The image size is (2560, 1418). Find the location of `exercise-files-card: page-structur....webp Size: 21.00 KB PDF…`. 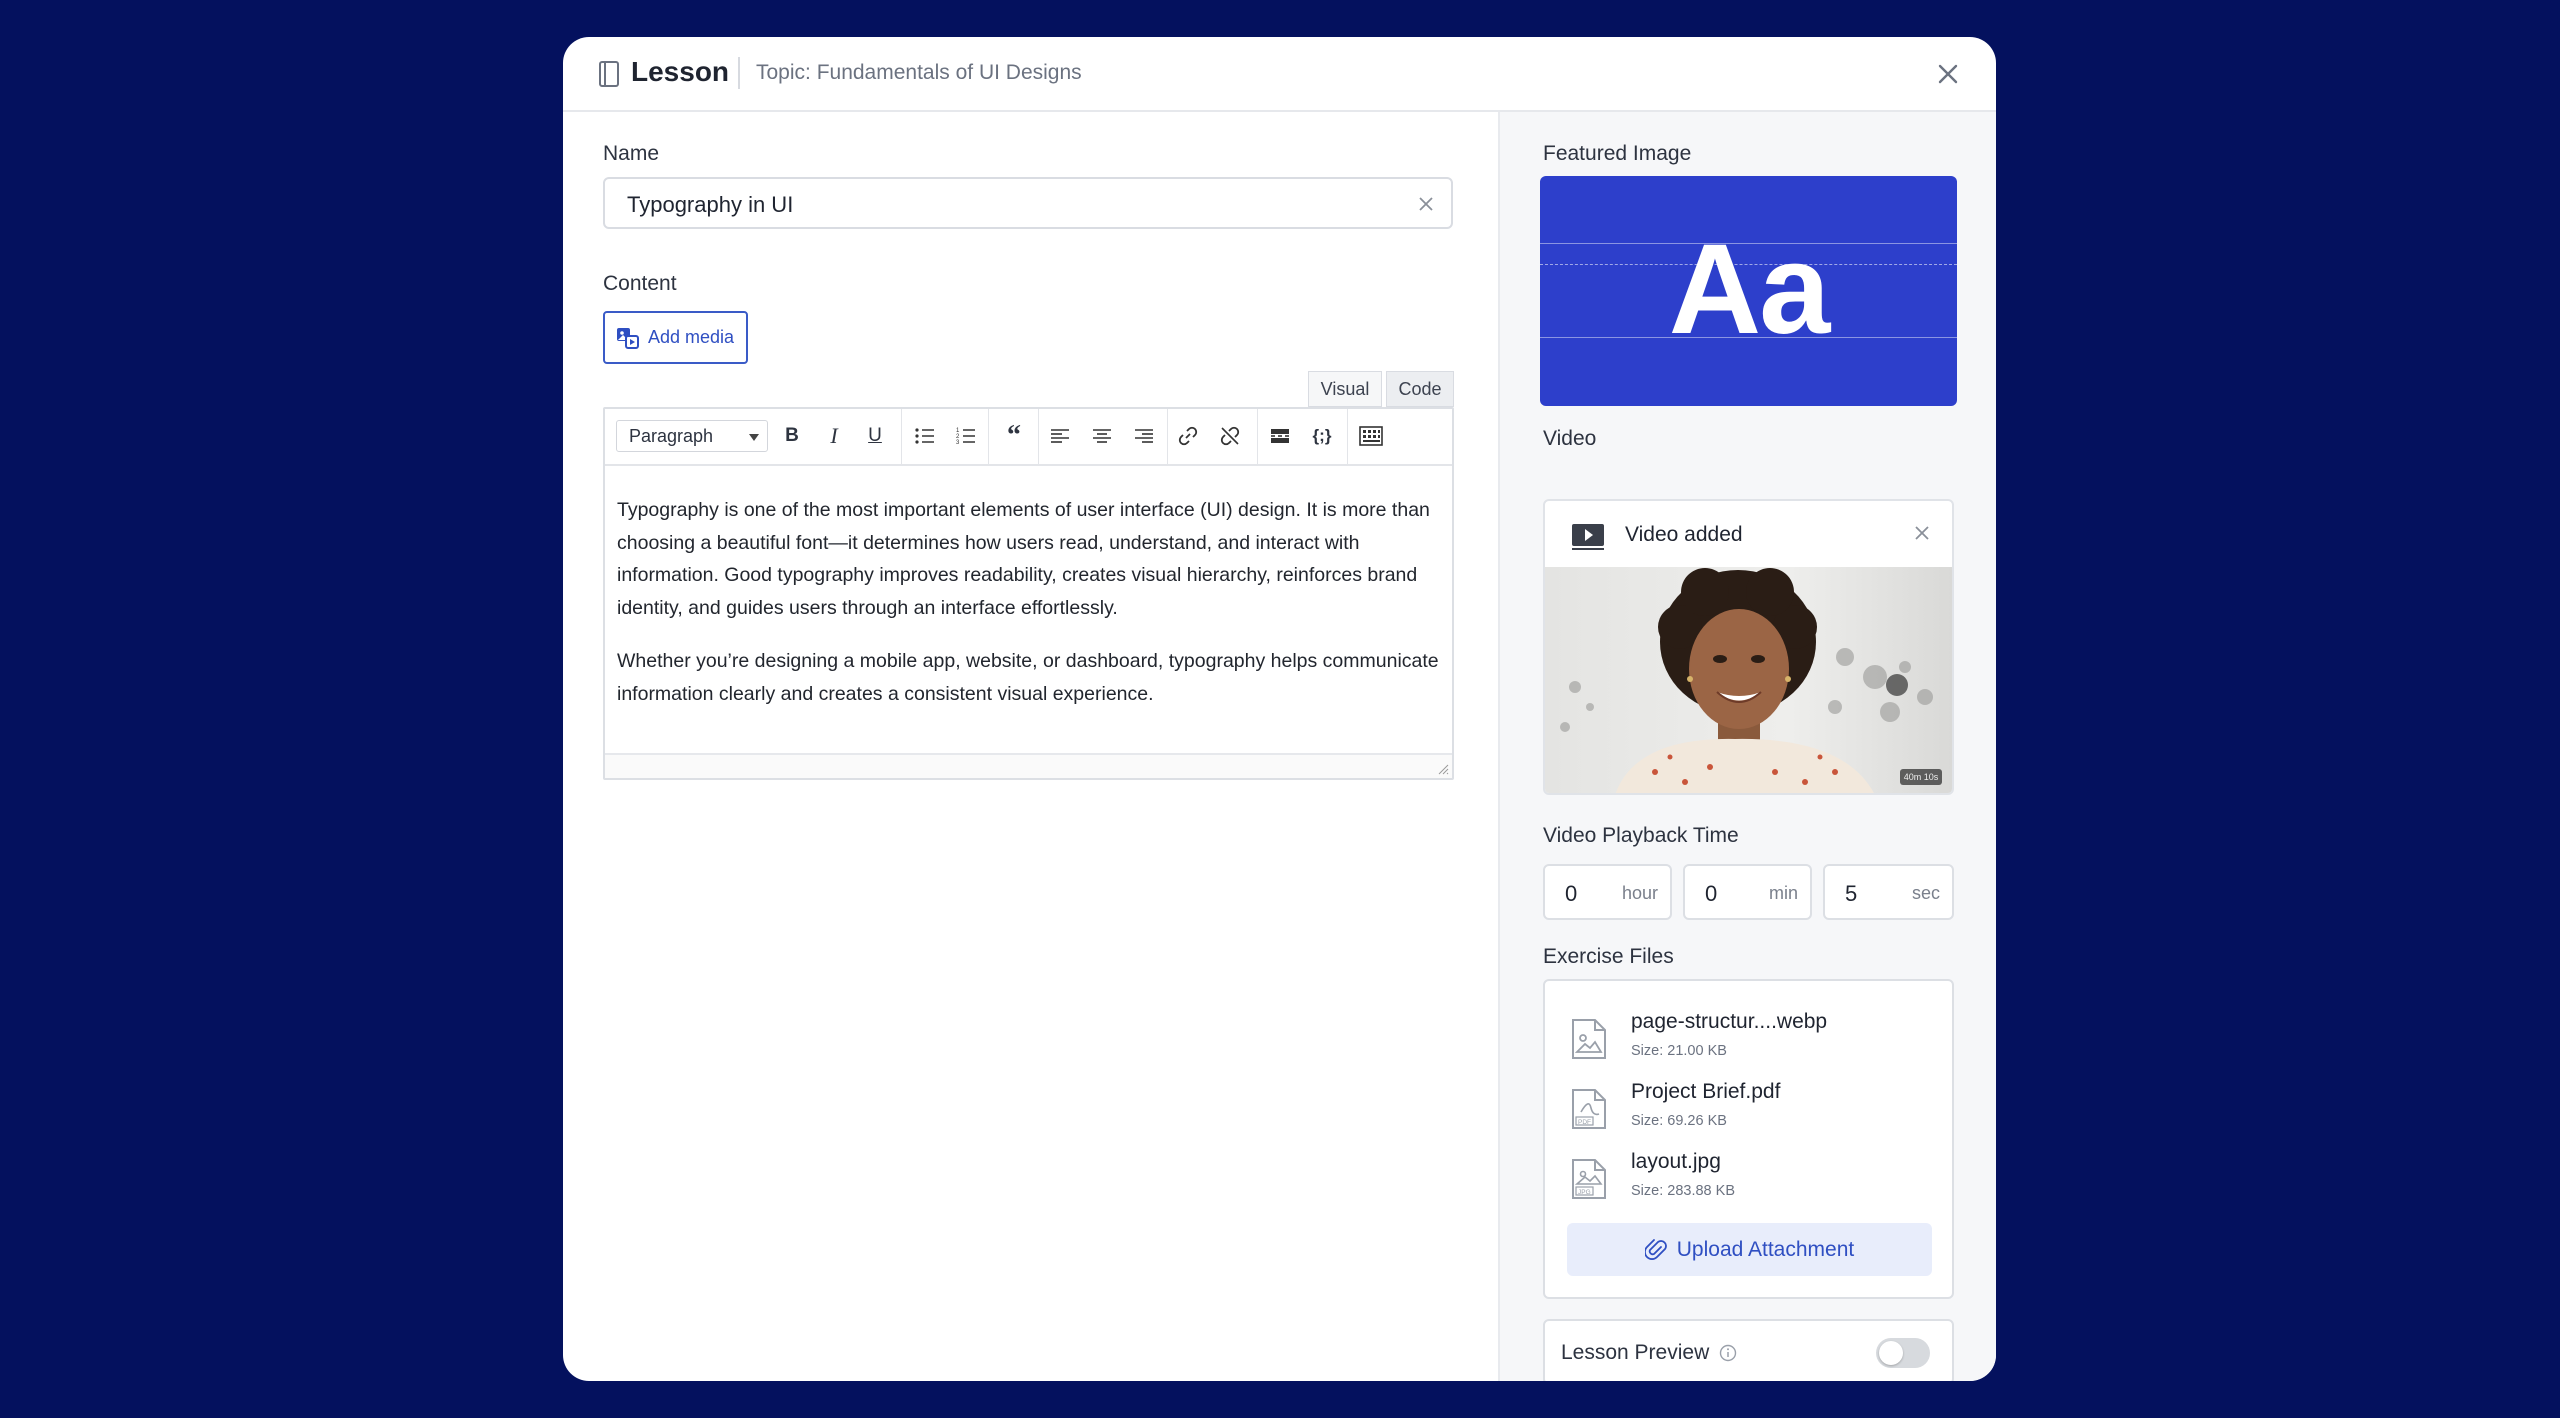

exercise-files-card: page-structur....webp Size: 21.00 KB PDF… is located at coordinates (1748, 1139).